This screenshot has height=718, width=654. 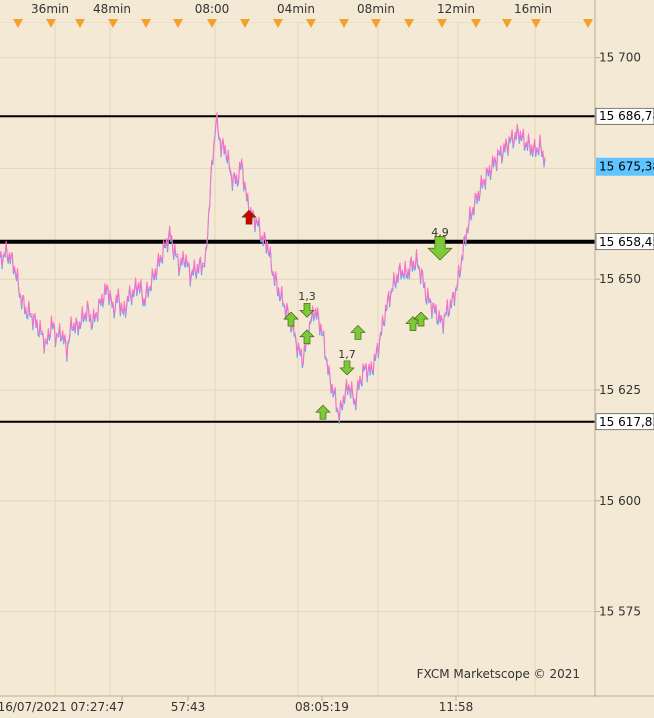 What do you see at coordinates (456, 707) in the screenshot?
I see `bottom-time-label: 11:58` at bounding box center [456, 707].